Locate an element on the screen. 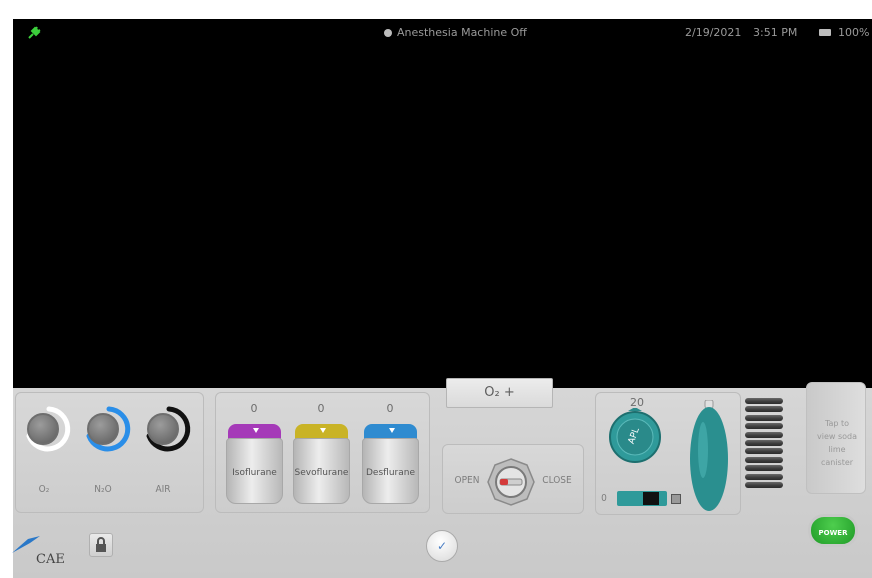 The height and width of the screenshot is (578, 872). plug-icon is located at coordinates (34, 32).